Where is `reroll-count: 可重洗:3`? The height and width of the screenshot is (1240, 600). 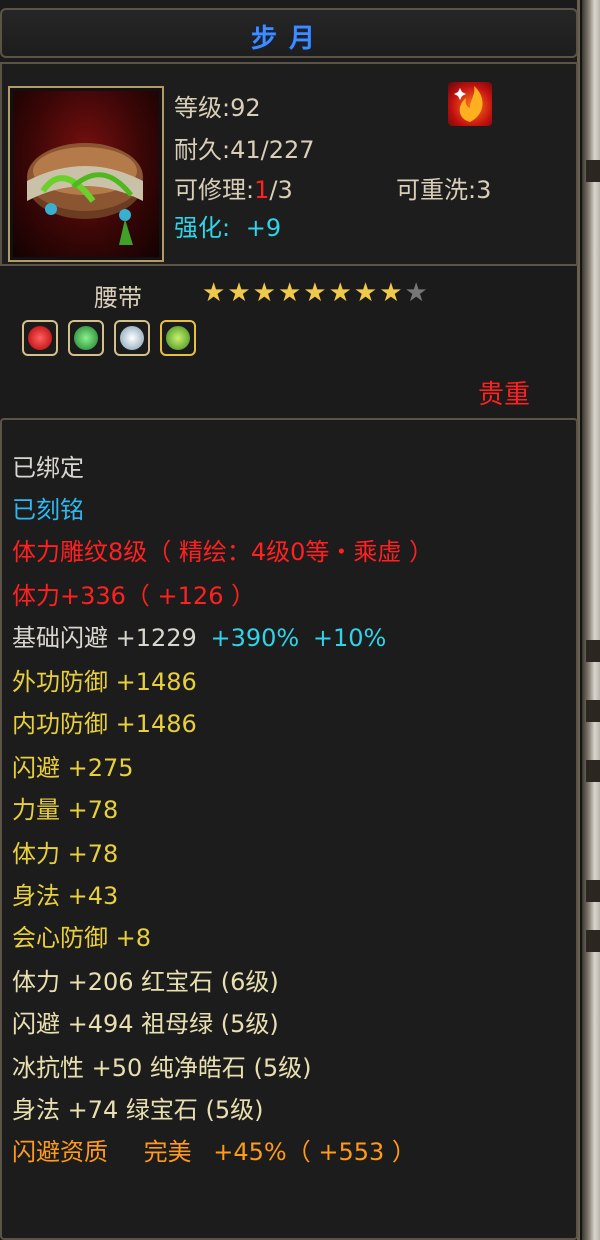 reroll-count: 可重洗:3 is located at coordinates (444, 190).